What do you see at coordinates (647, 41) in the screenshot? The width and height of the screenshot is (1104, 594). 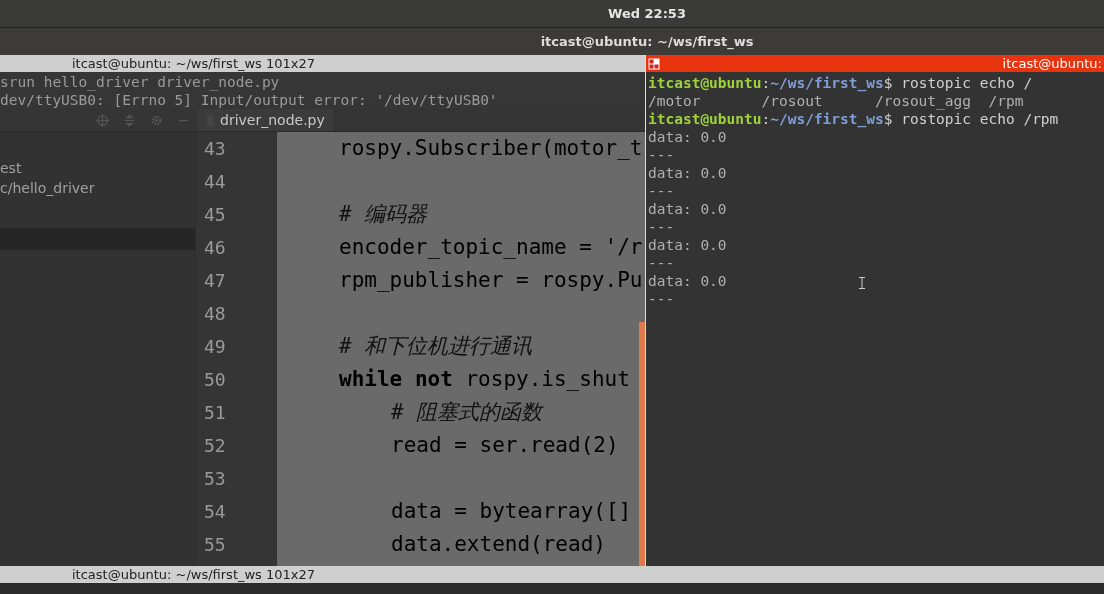 I see `window-title: itcast@ubuntu: ~/ws/first_ws` at bounding box center [647, 41].